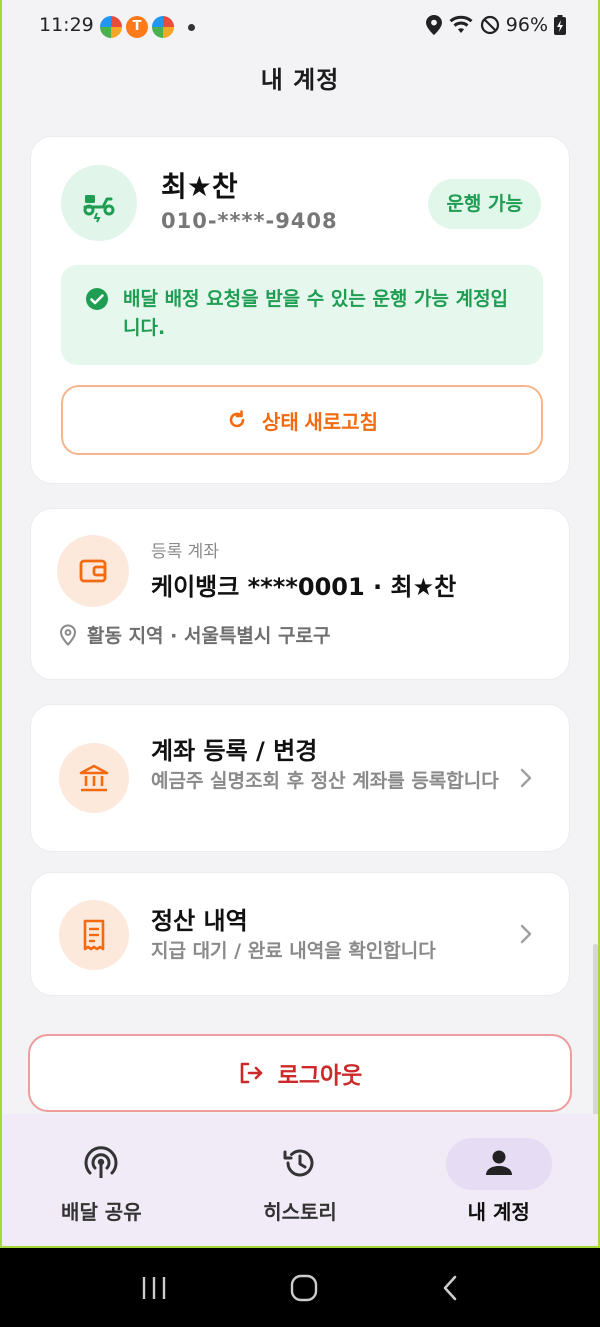 The height and width of the screenshot is (1327, 600). Describe the element at coordinates (99, 209) in the screenshot. I see `delivery-scooter-icon` at that location.